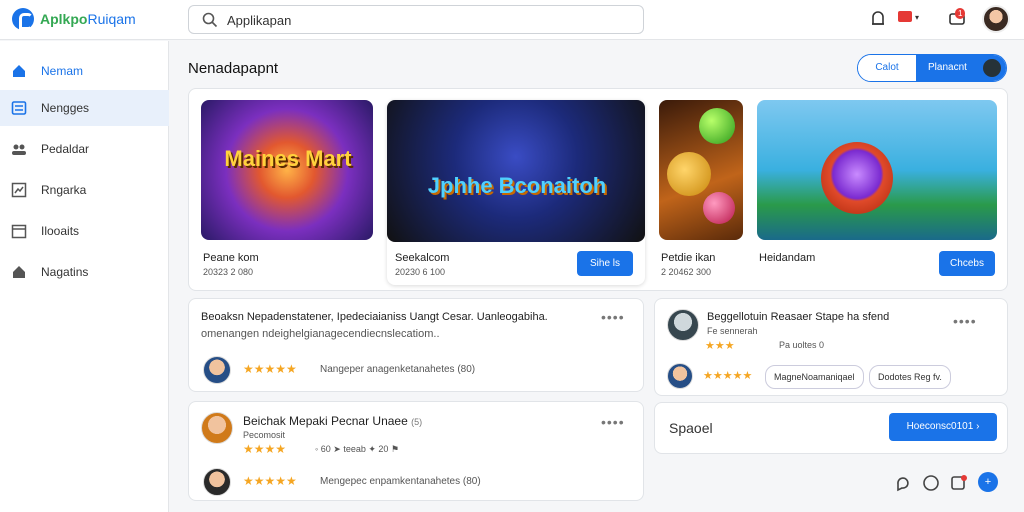  I want to click on logo-icon, so click(23, 19).